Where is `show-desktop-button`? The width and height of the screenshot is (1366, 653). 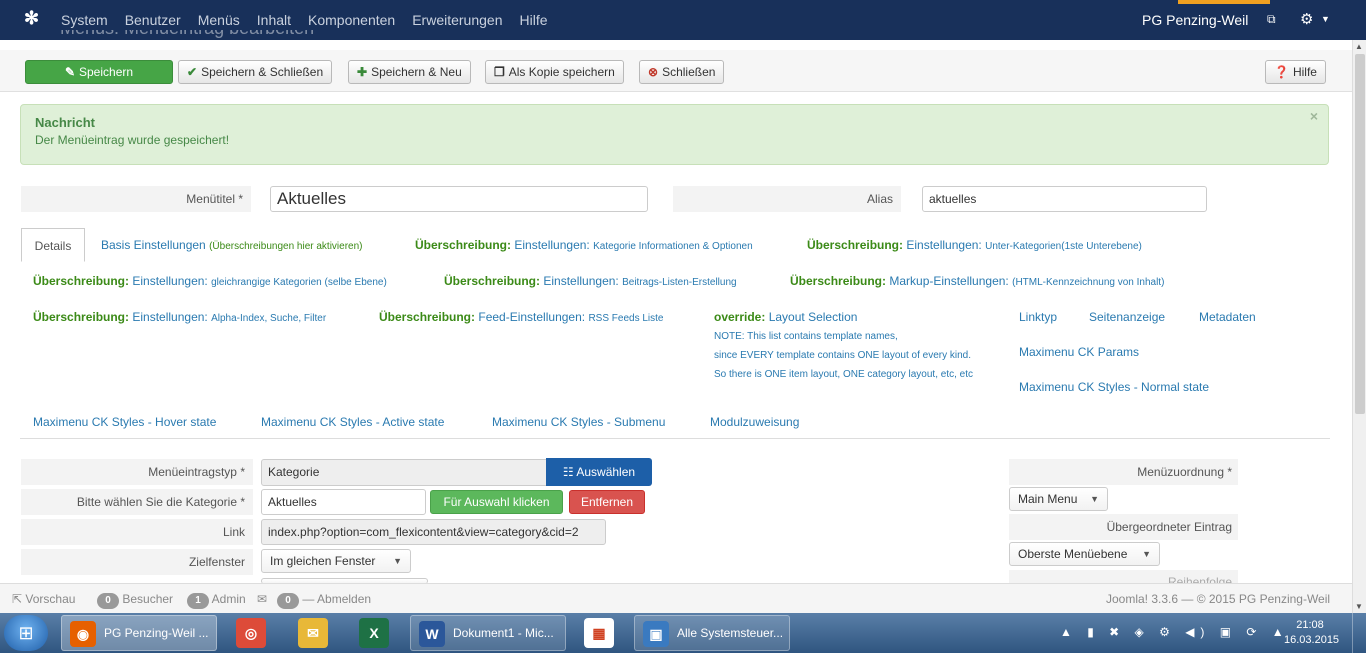
show-desktop-button is located at coordinates (1359, 633).